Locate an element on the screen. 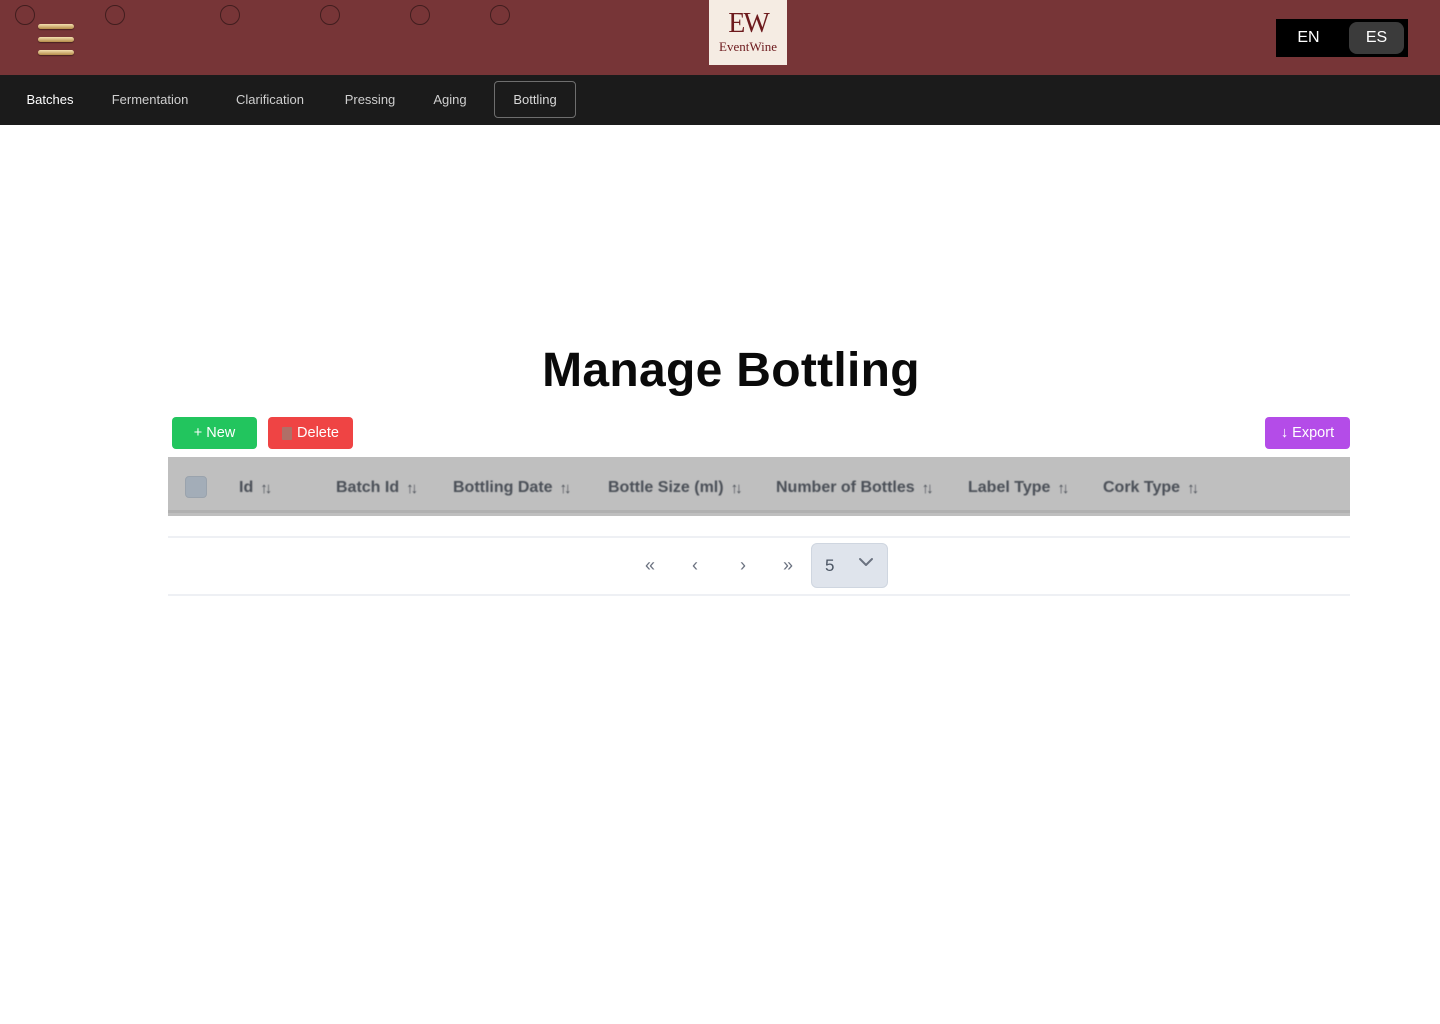  nav-item-pressing: Pressing is located at coordinates (370, 99).